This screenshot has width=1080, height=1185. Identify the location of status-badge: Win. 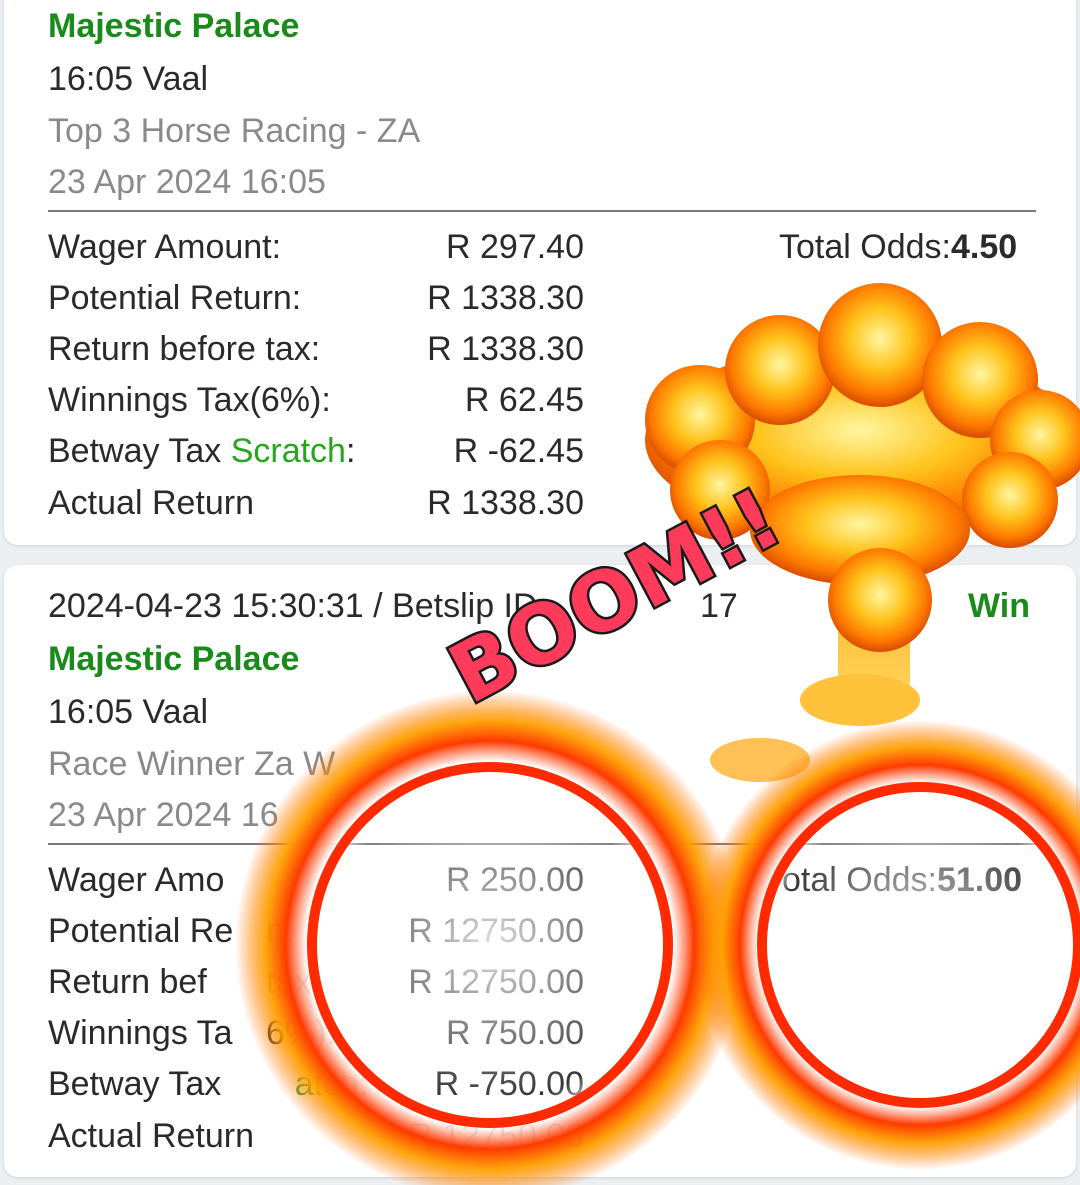
(998, 606).